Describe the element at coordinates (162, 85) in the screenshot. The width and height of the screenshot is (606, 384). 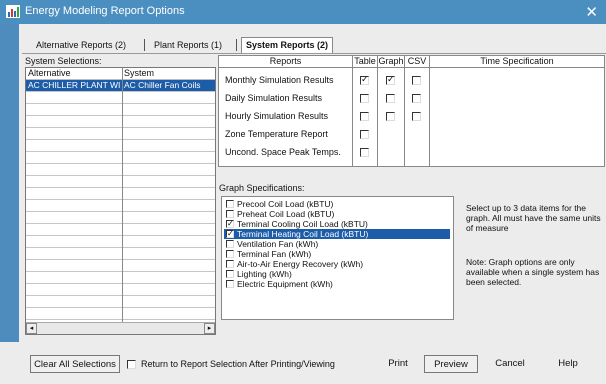
I see `system-cell: AC Chiller Fan Coils` at that location.